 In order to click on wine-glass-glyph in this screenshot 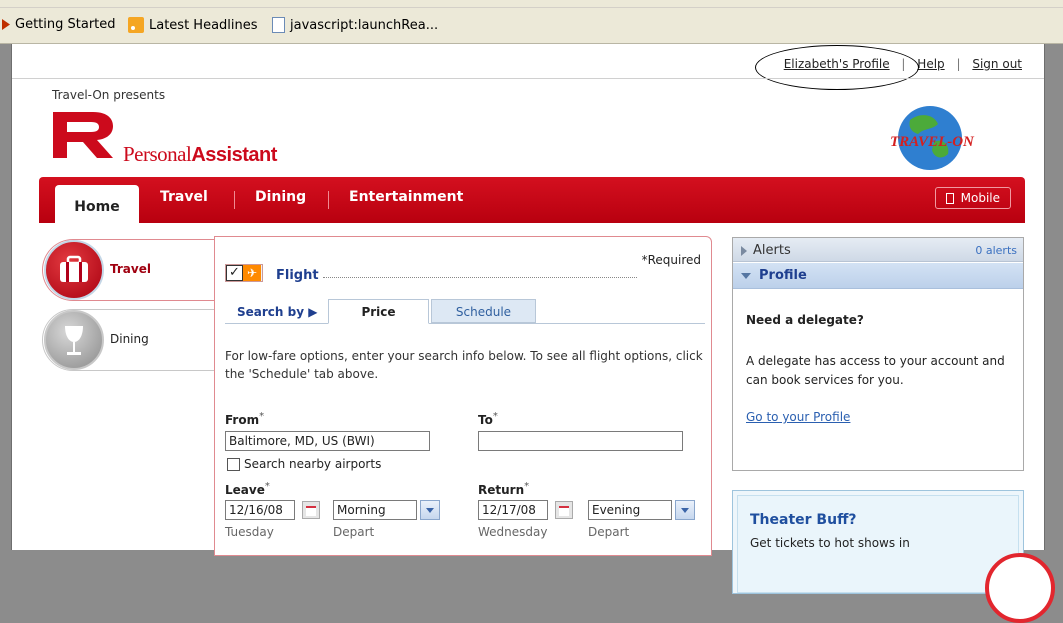, I will do `click(74, 340)`.